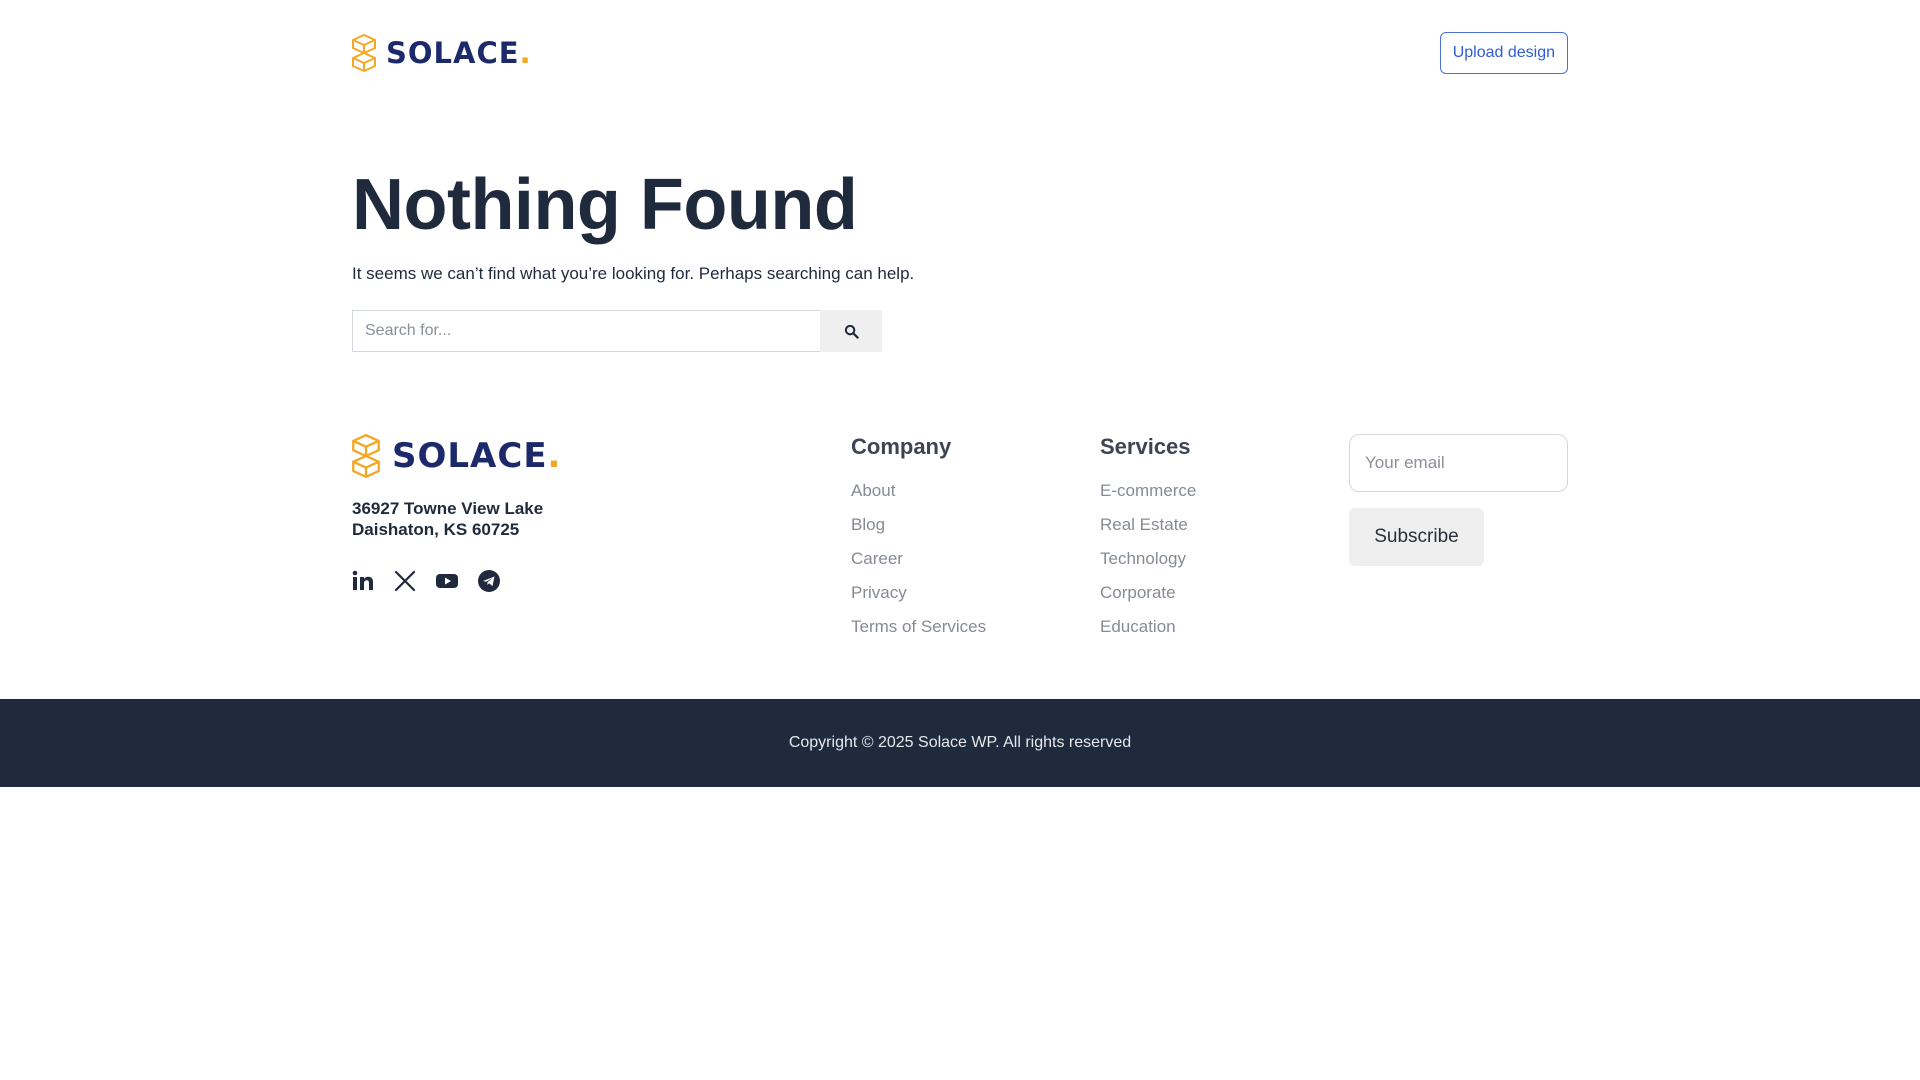 Image resolution: width=1920 pixels, height=1080 pixels. I want to click on footer-link-terms: Terms of Services, so click(918, 627).